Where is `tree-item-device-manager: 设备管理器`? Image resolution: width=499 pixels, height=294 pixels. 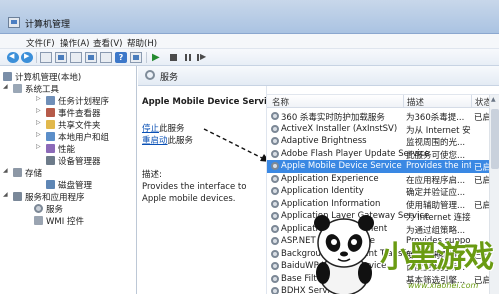 tree-item-device-manager: 设备管理器 is located at coordinates (91, 161).